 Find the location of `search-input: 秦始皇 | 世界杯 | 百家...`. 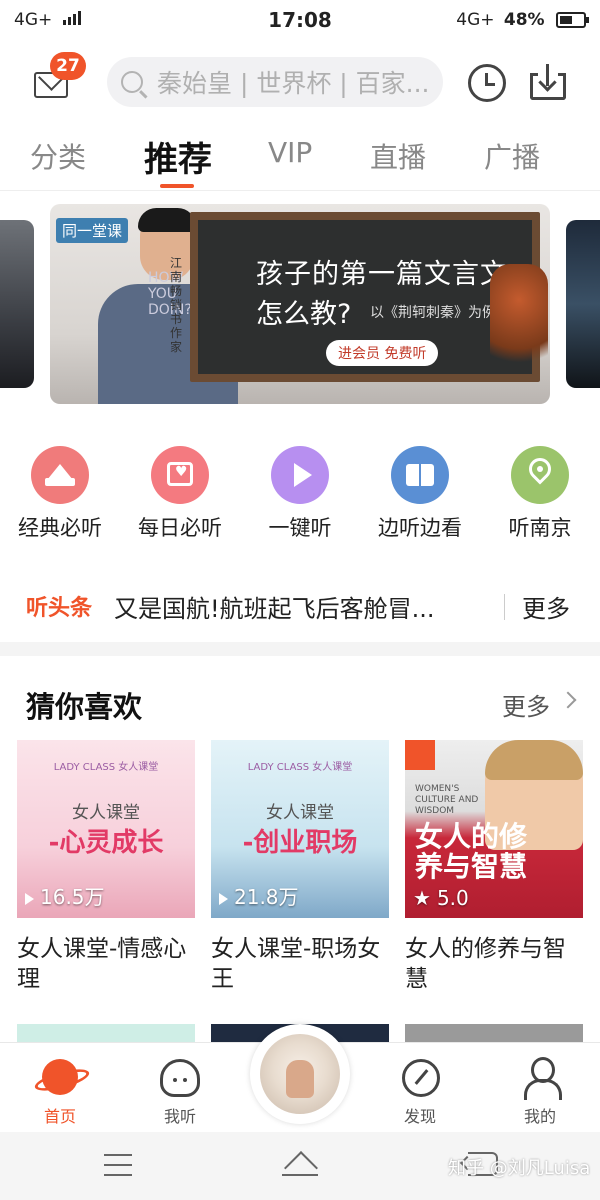

search-input: 秦始皇 | 世界杯 | 百家... is located at coordinates (275, 82).